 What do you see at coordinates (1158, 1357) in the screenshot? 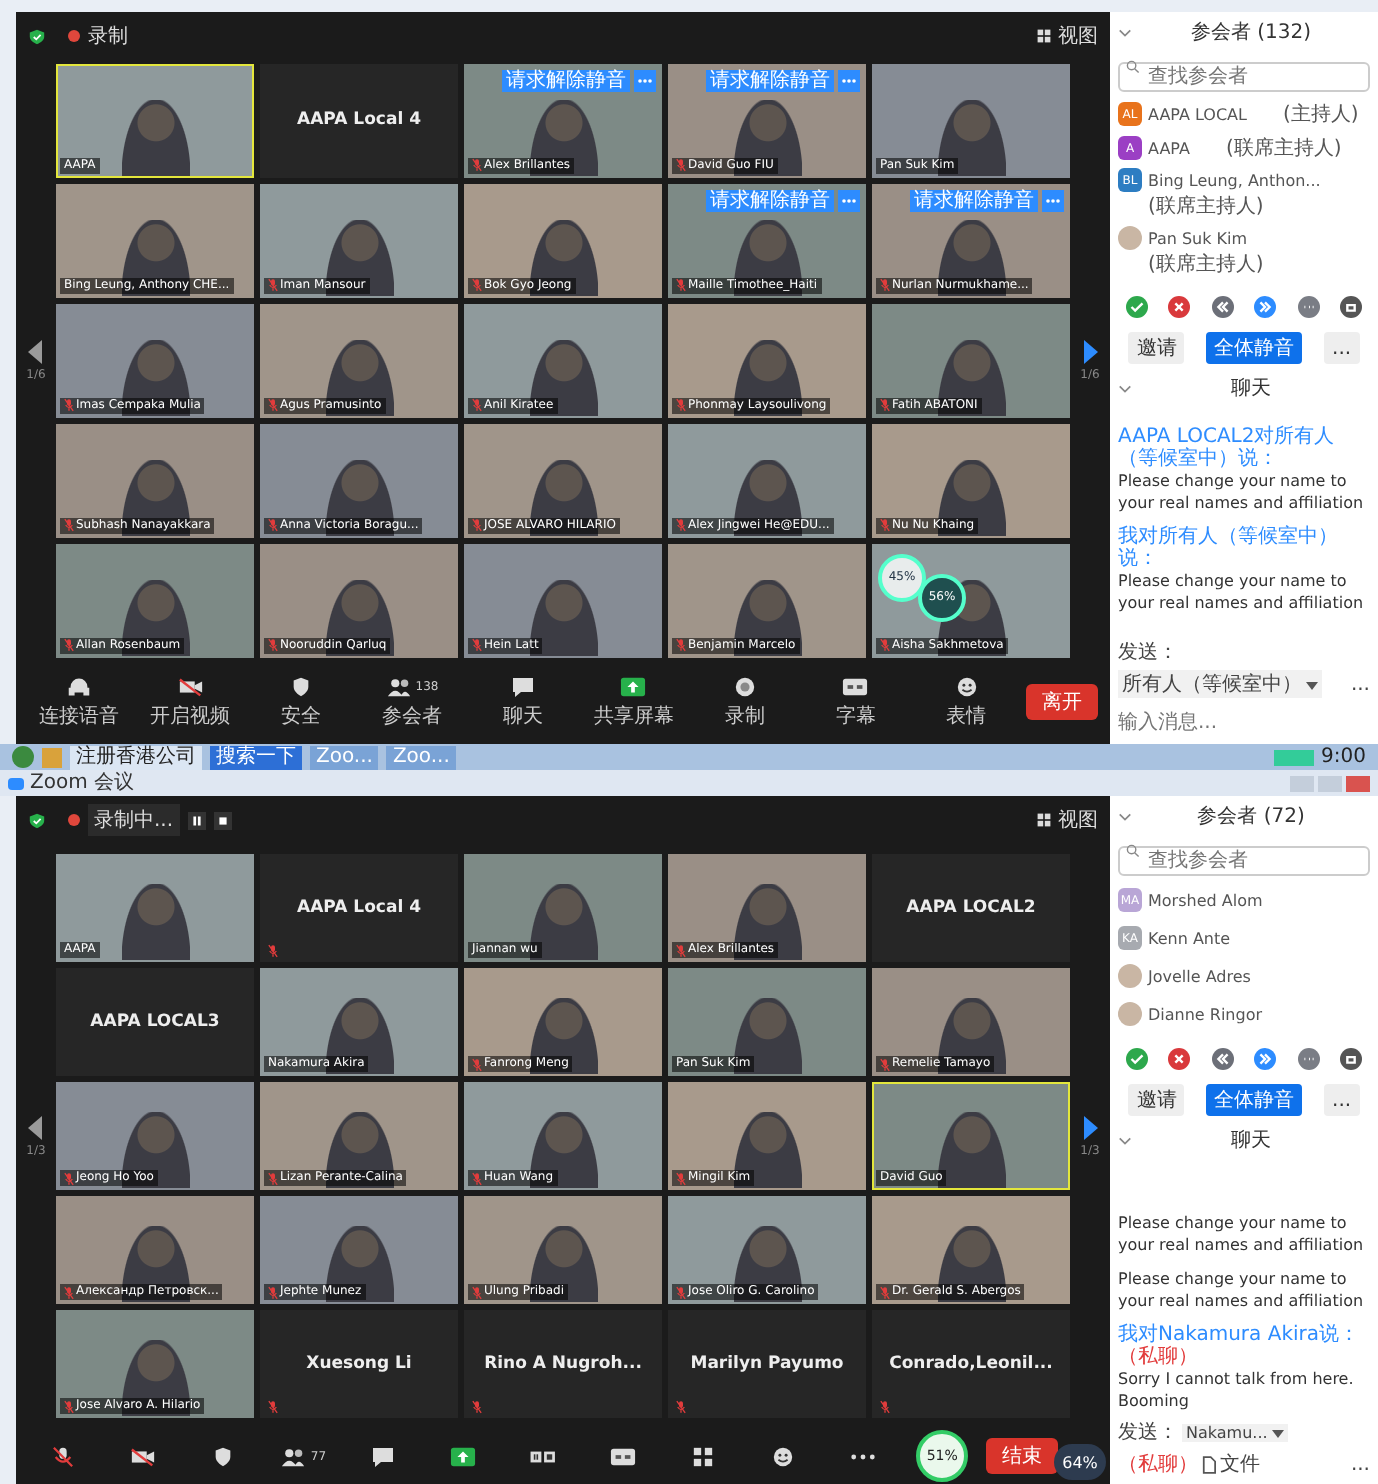
I see `private-tag: （私聊）` at bounding box center [1158, 1357].